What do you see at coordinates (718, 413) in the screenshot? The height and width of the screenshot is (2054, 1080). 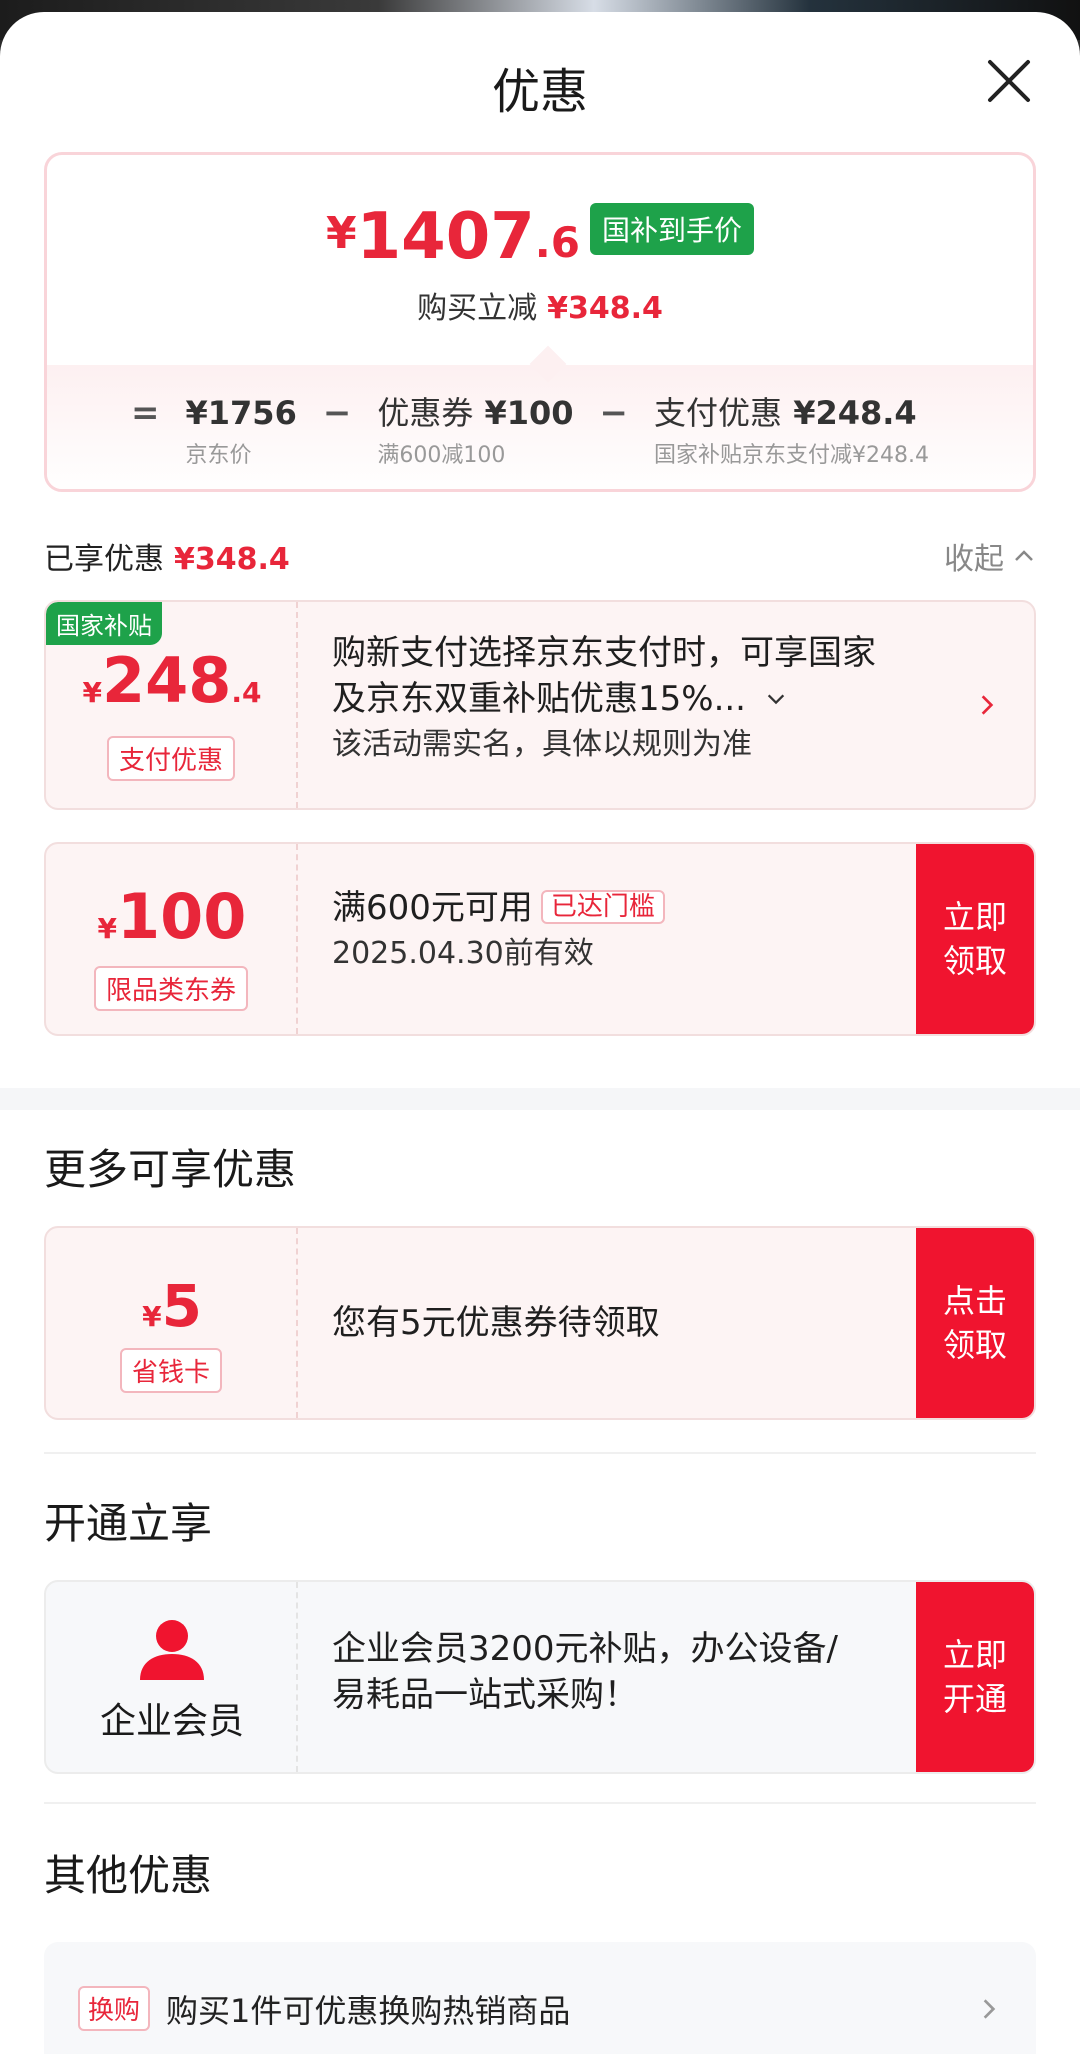 I see `pay-label: 支付优惠` at bounding box center [718, 413].